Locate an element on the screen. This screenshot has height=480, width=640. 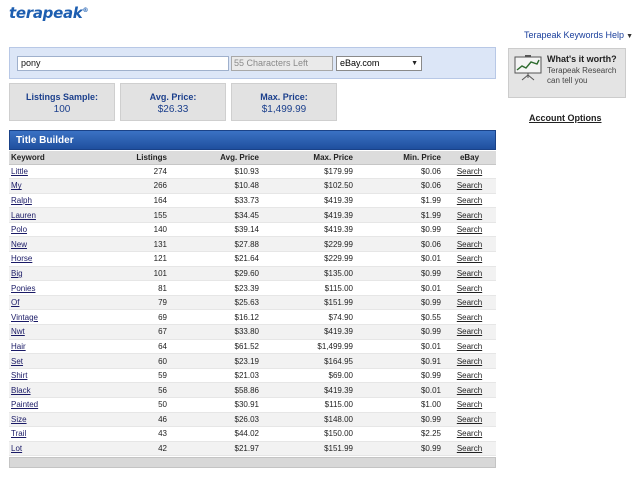
max-price-cell: $69.00 is located at coordinates (308, 376).